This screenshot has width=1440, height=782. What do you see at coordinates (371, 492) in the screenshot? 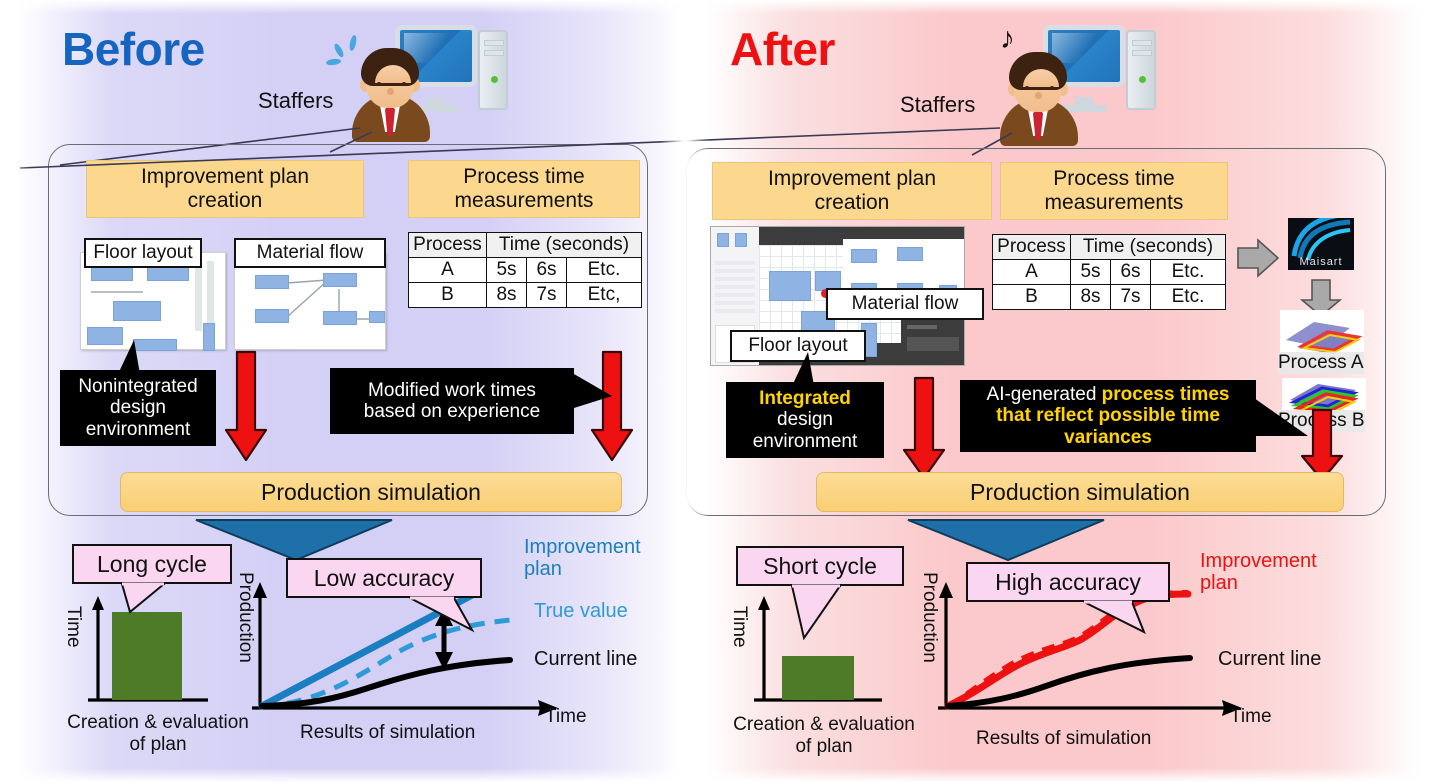
I see `before-production-simulation: Production simulation` at bounding box center [371, 492].